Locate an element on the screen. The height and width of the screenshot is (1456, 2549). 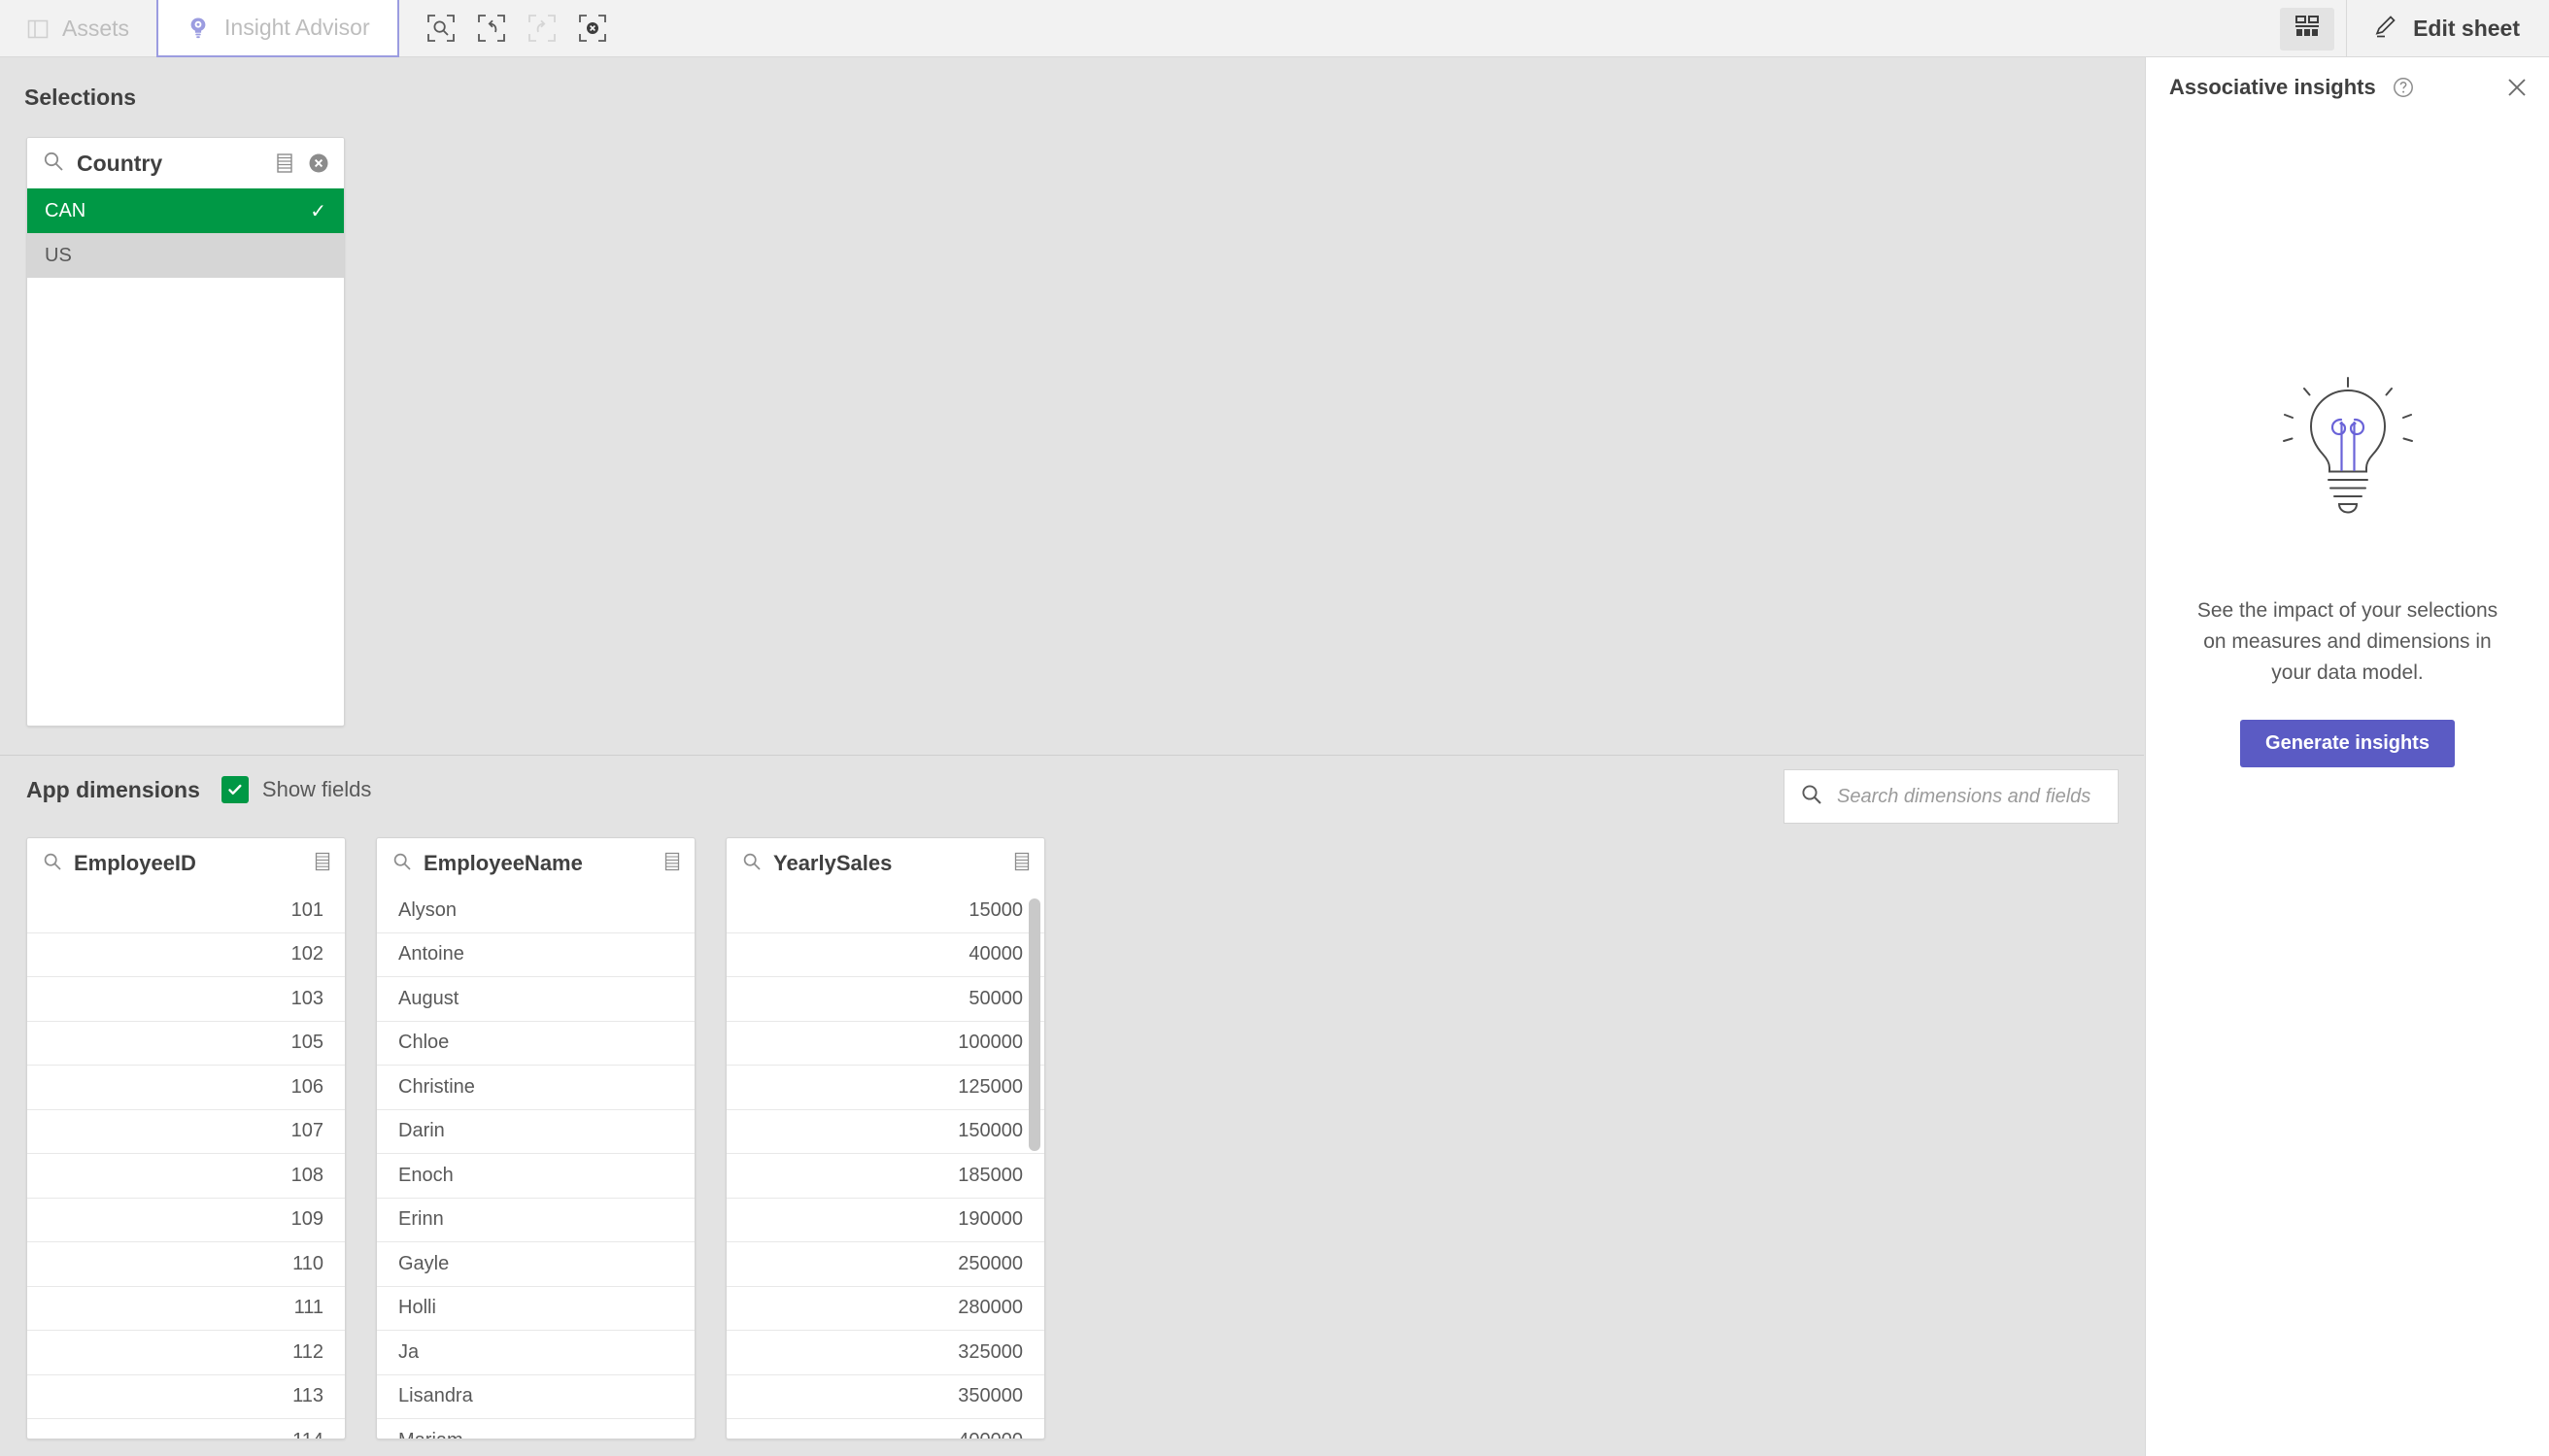
field-value: 280000 is located at coordinates (990, 1308).